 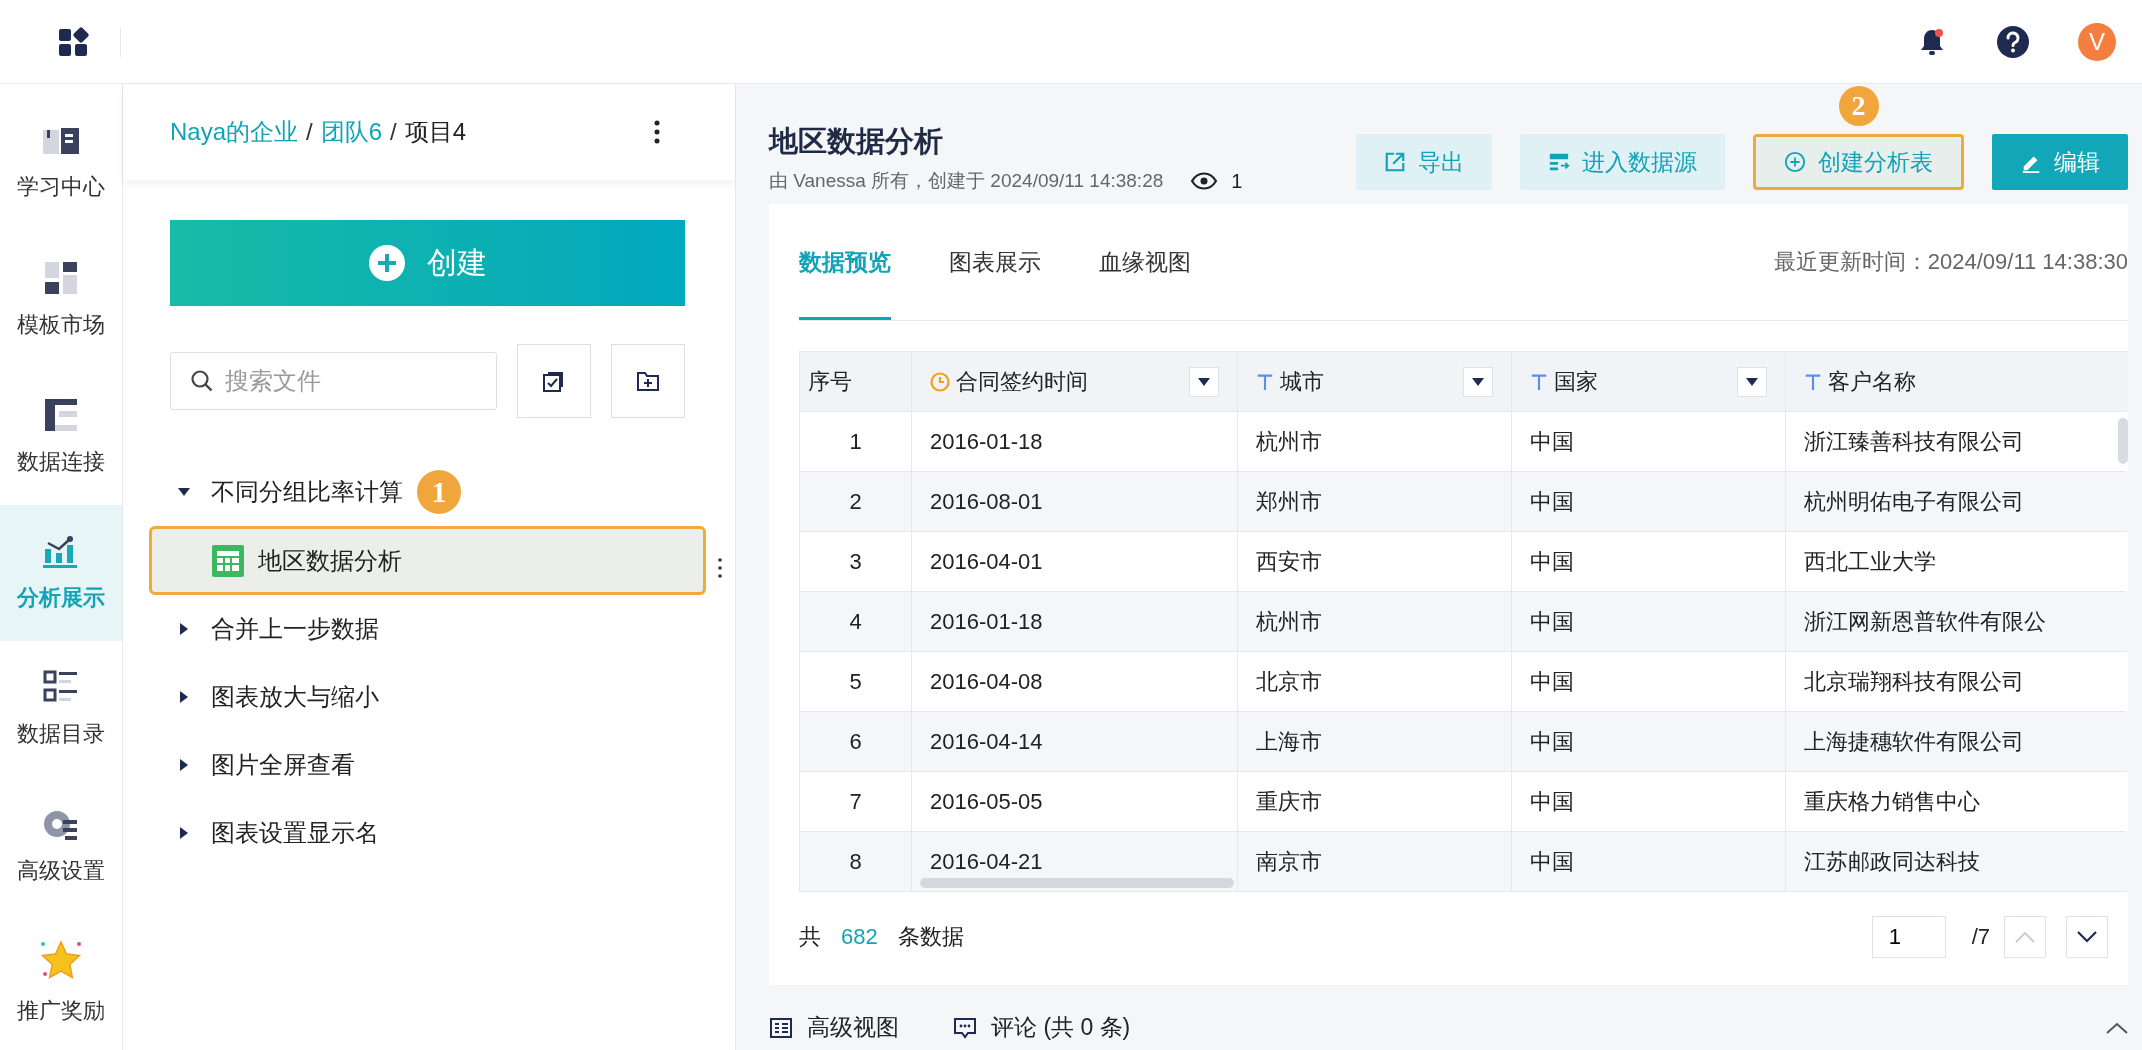 What do you see at coordinates (1075, 742) in the screenshot?
I see `table-cell: 2016-04-14` at bounding box center [1075, 742].